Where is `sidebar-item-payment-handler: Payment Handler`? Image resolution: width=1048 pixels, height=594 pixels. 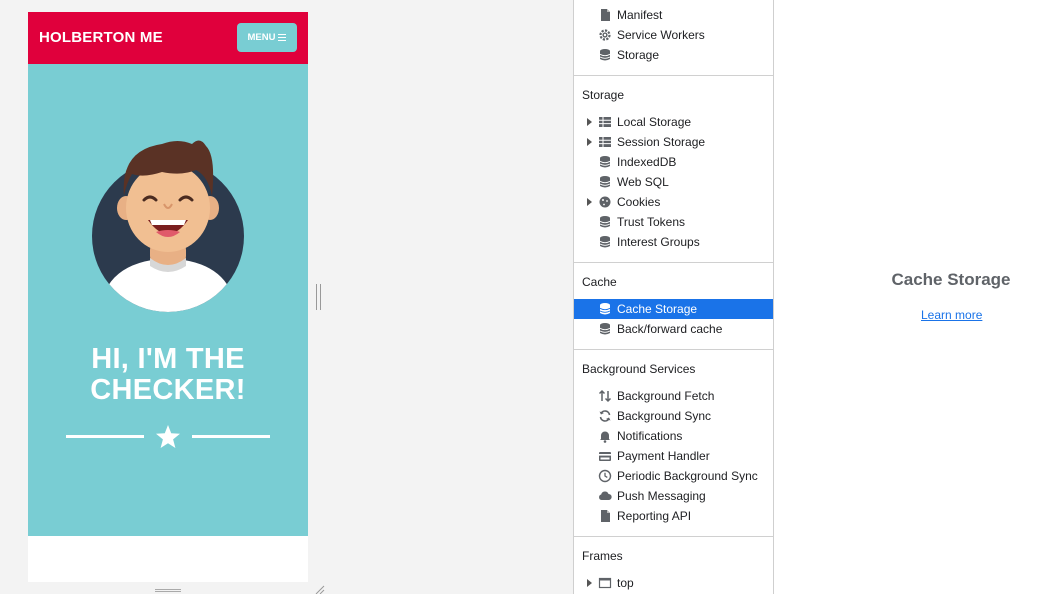 sidebar-item-payment-handler: Payment Handler is located at coordinates (673, 456).